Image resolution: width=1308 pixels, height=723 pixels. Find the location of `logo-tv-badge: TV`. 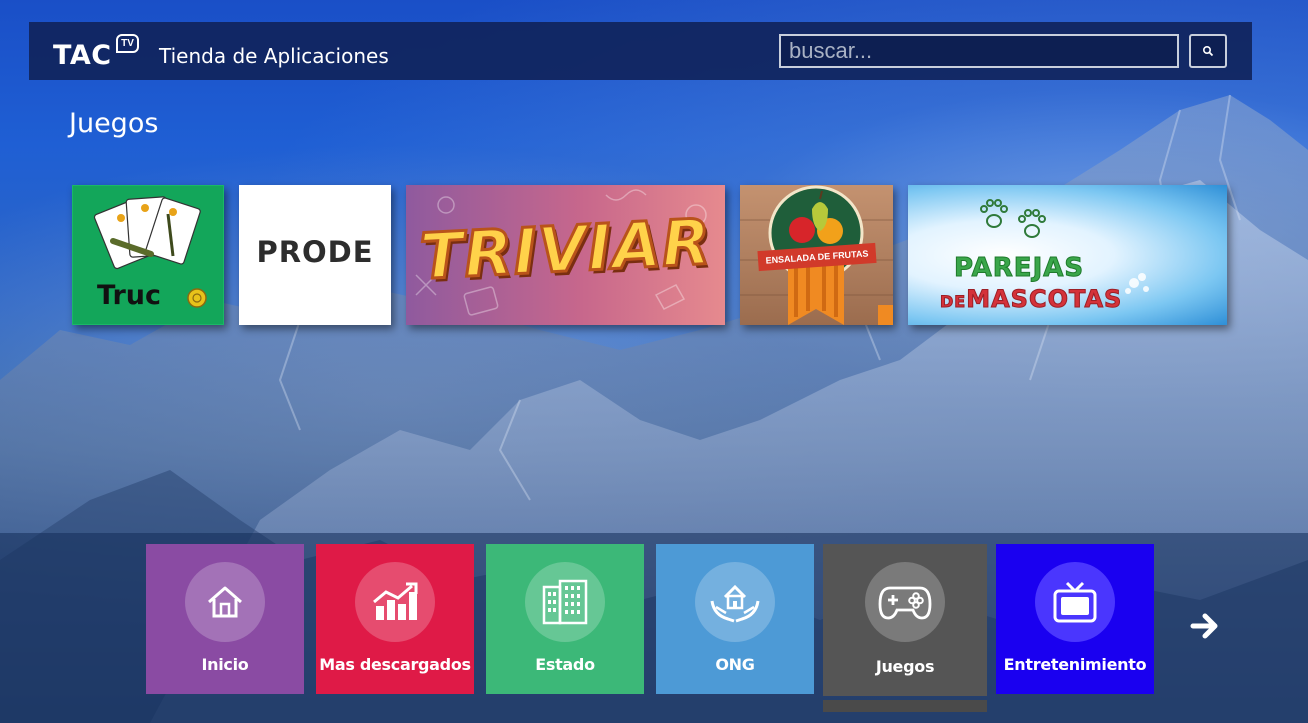

logo-tv-badge: TV is located at coordinates (127, 43).